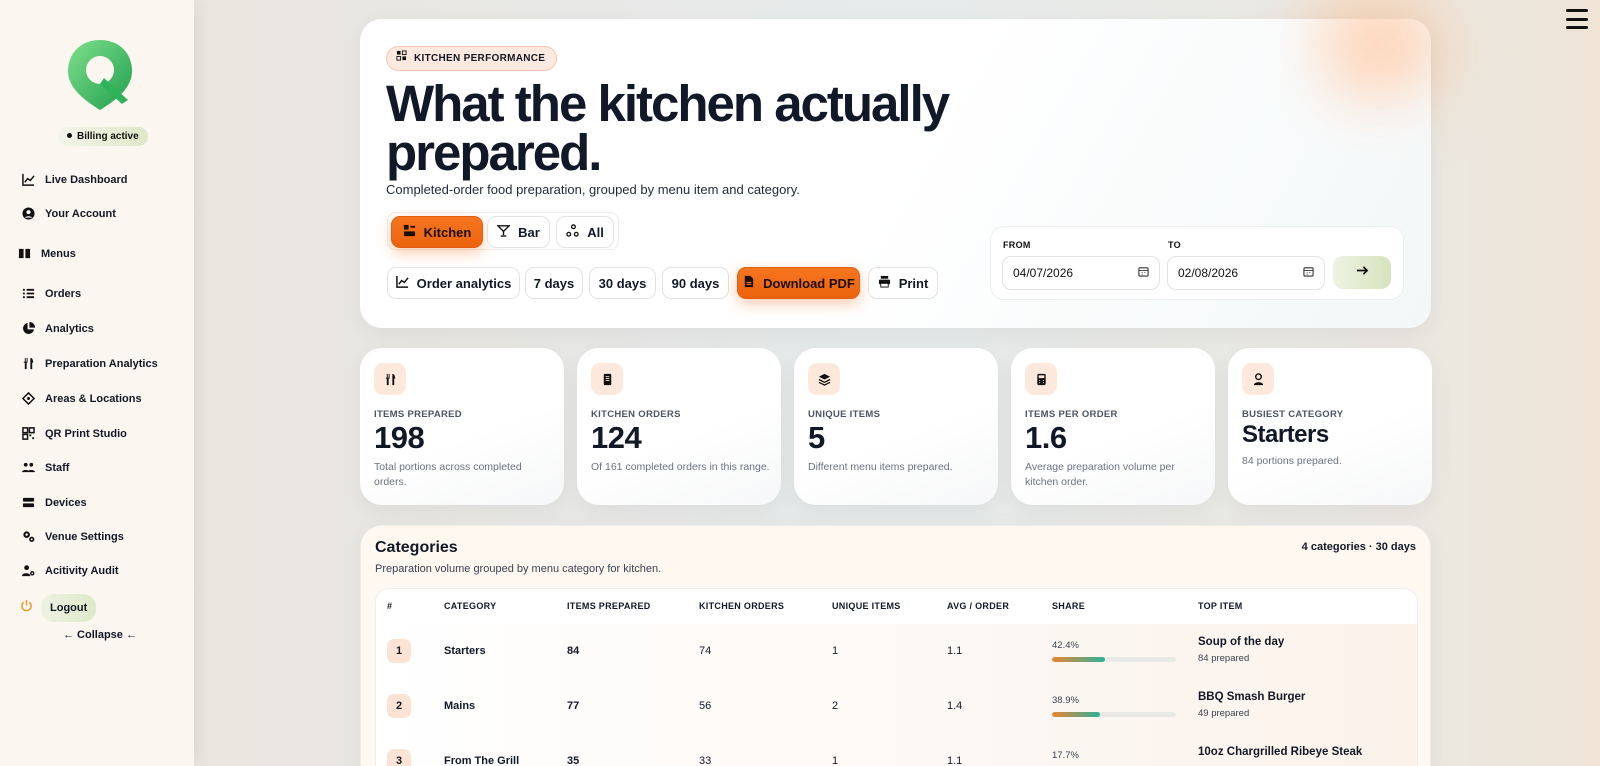  I want to click on order-analytics-button: Order analytics, so click(453, 283).